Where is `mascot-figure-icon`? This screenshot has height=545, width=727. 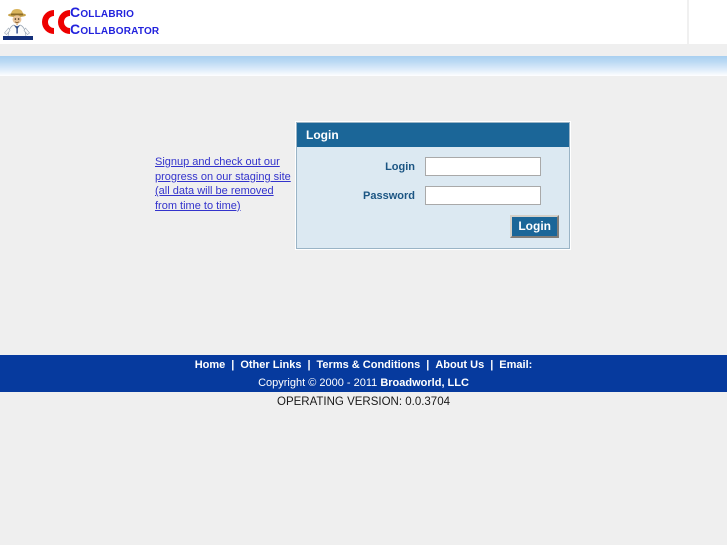
mascot-figure-icon is located at coordinates (18, 23).